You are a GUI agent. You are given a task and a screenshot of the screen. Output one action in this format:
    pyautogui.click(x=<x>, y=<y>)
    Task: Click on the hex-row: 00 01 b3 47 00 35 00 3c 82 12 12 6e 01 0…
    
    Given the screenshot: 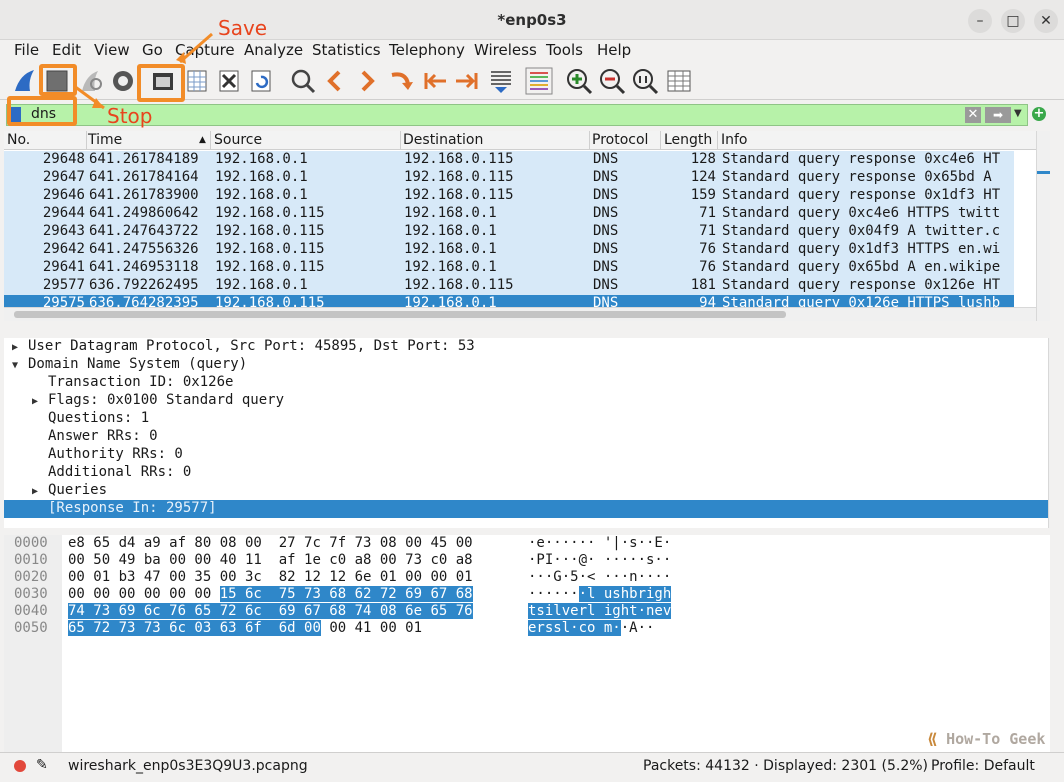 What is the action you would take?
    pyautogui.click(x=270, y=577)
    